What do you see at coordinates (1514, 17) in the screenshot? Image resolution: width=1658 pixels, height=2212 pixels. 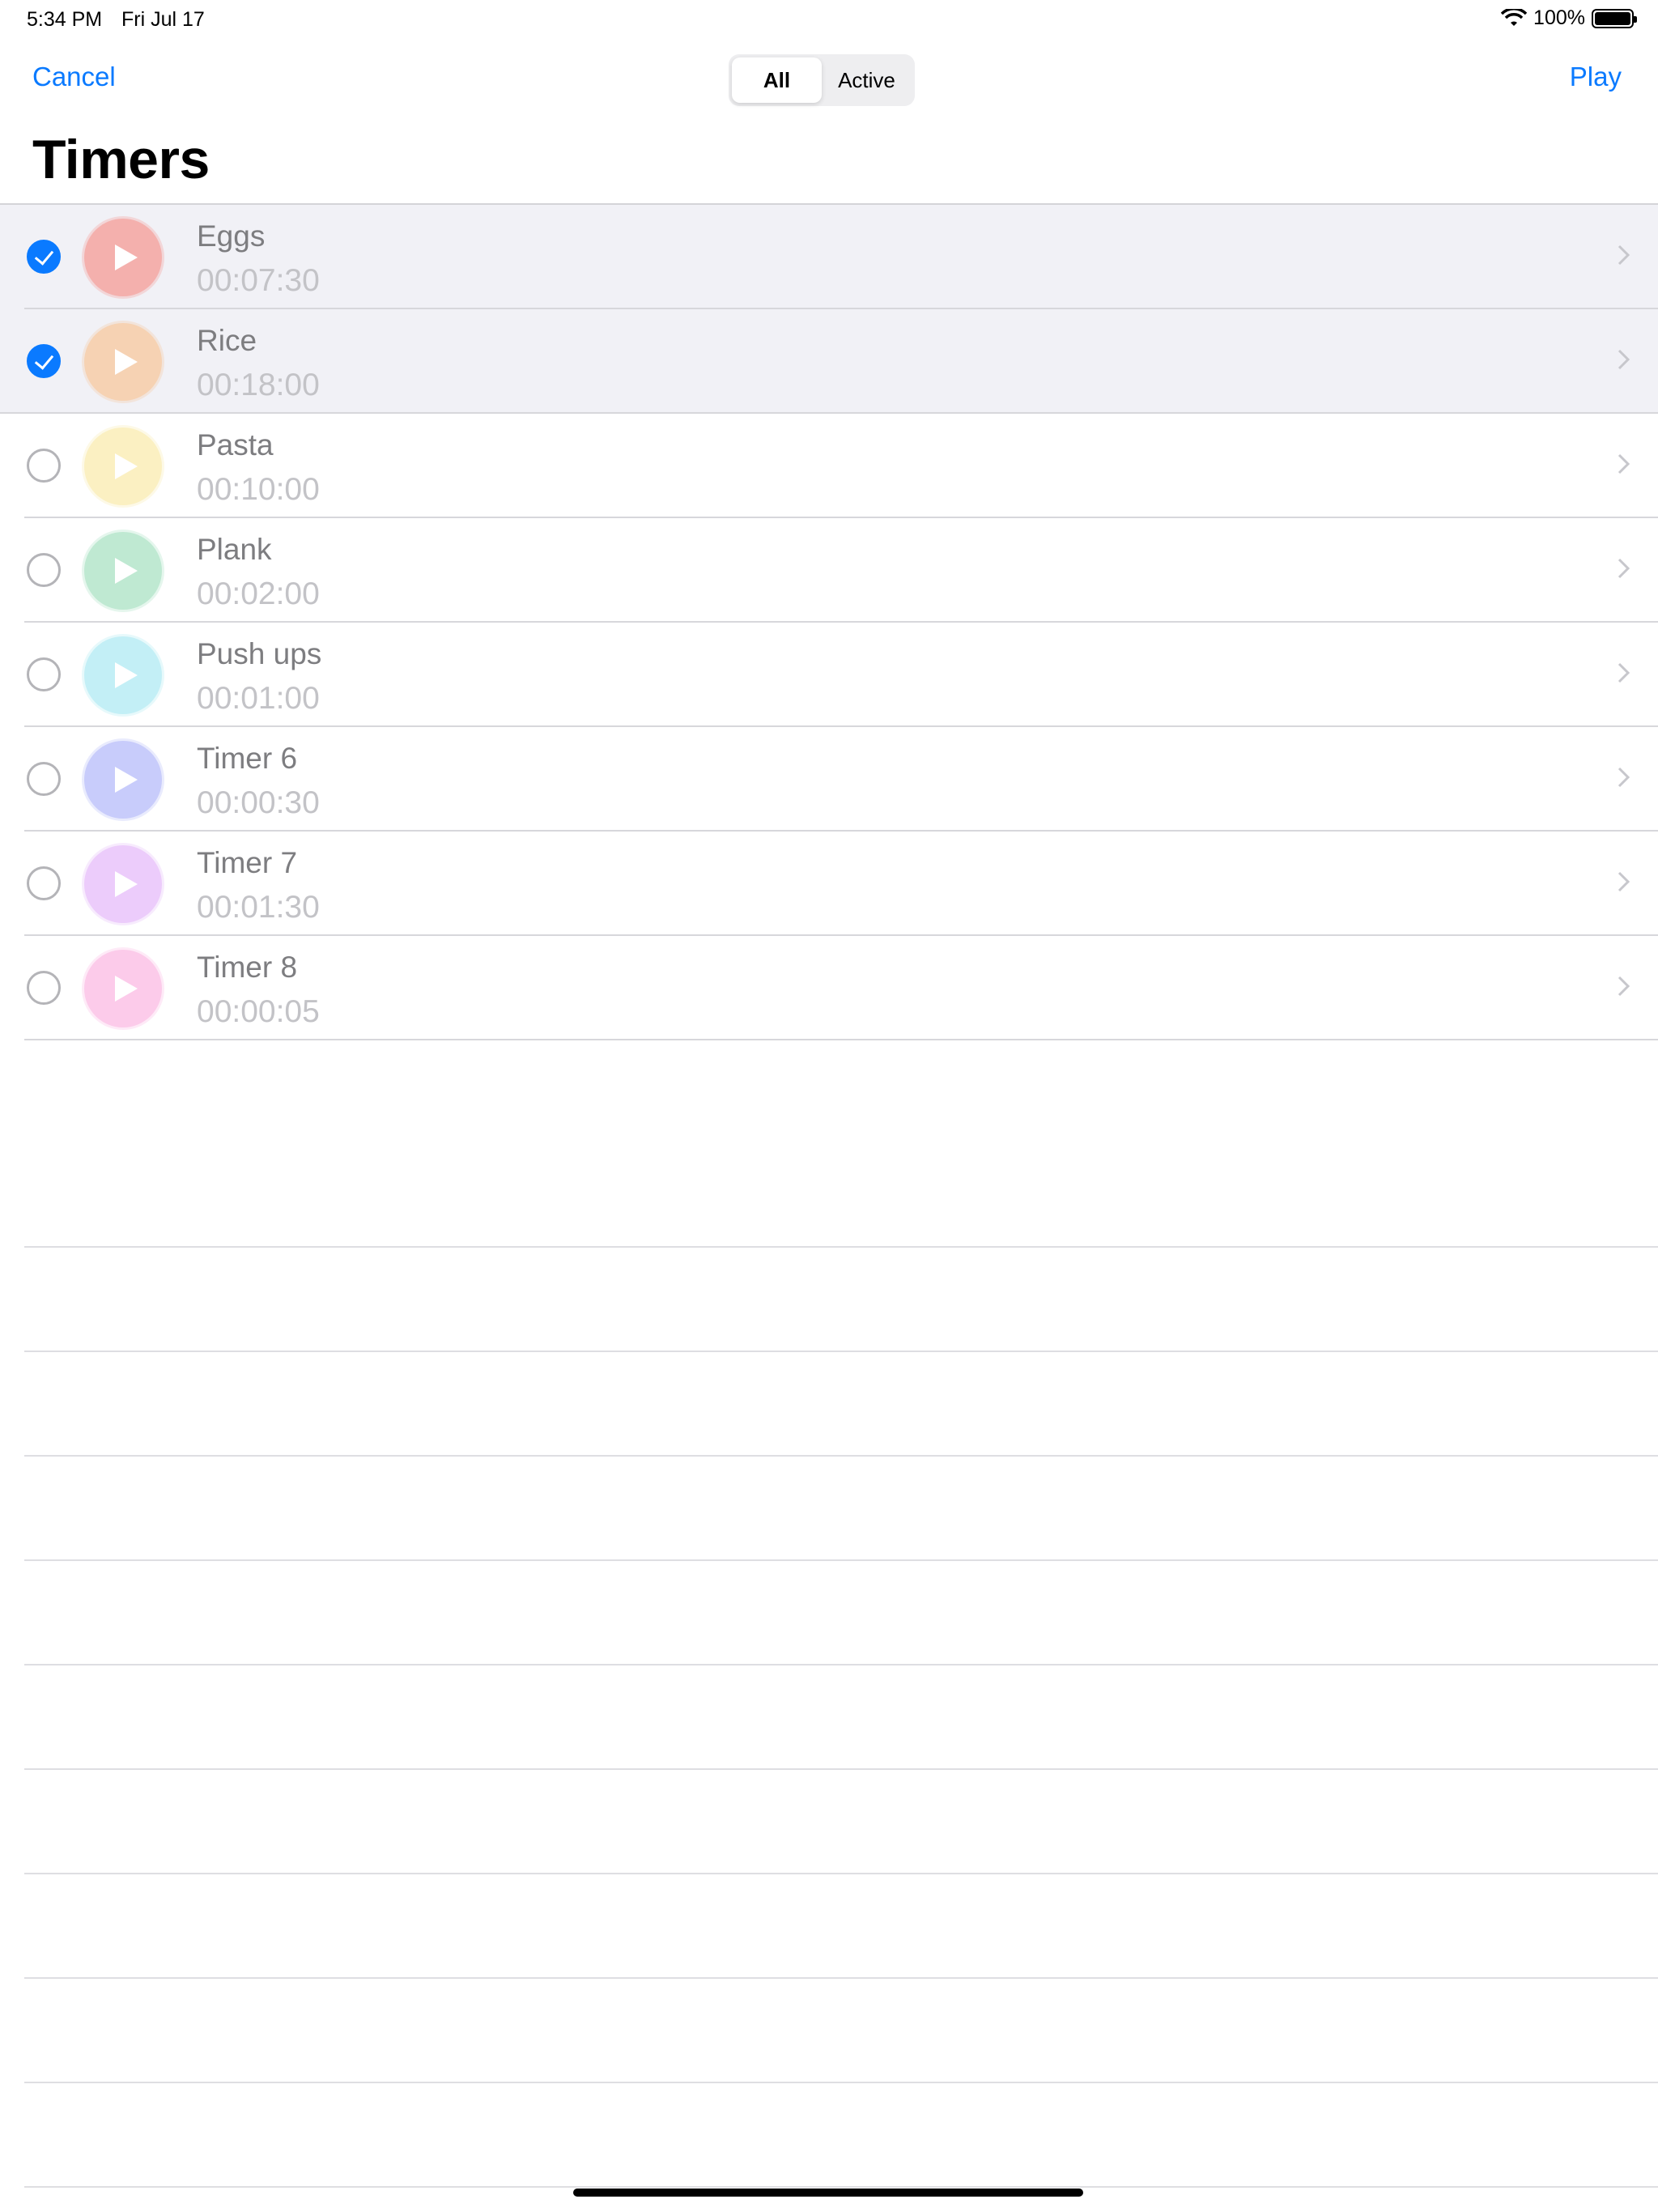 I see `wifi-icon` at bounding box center [1514, 17].